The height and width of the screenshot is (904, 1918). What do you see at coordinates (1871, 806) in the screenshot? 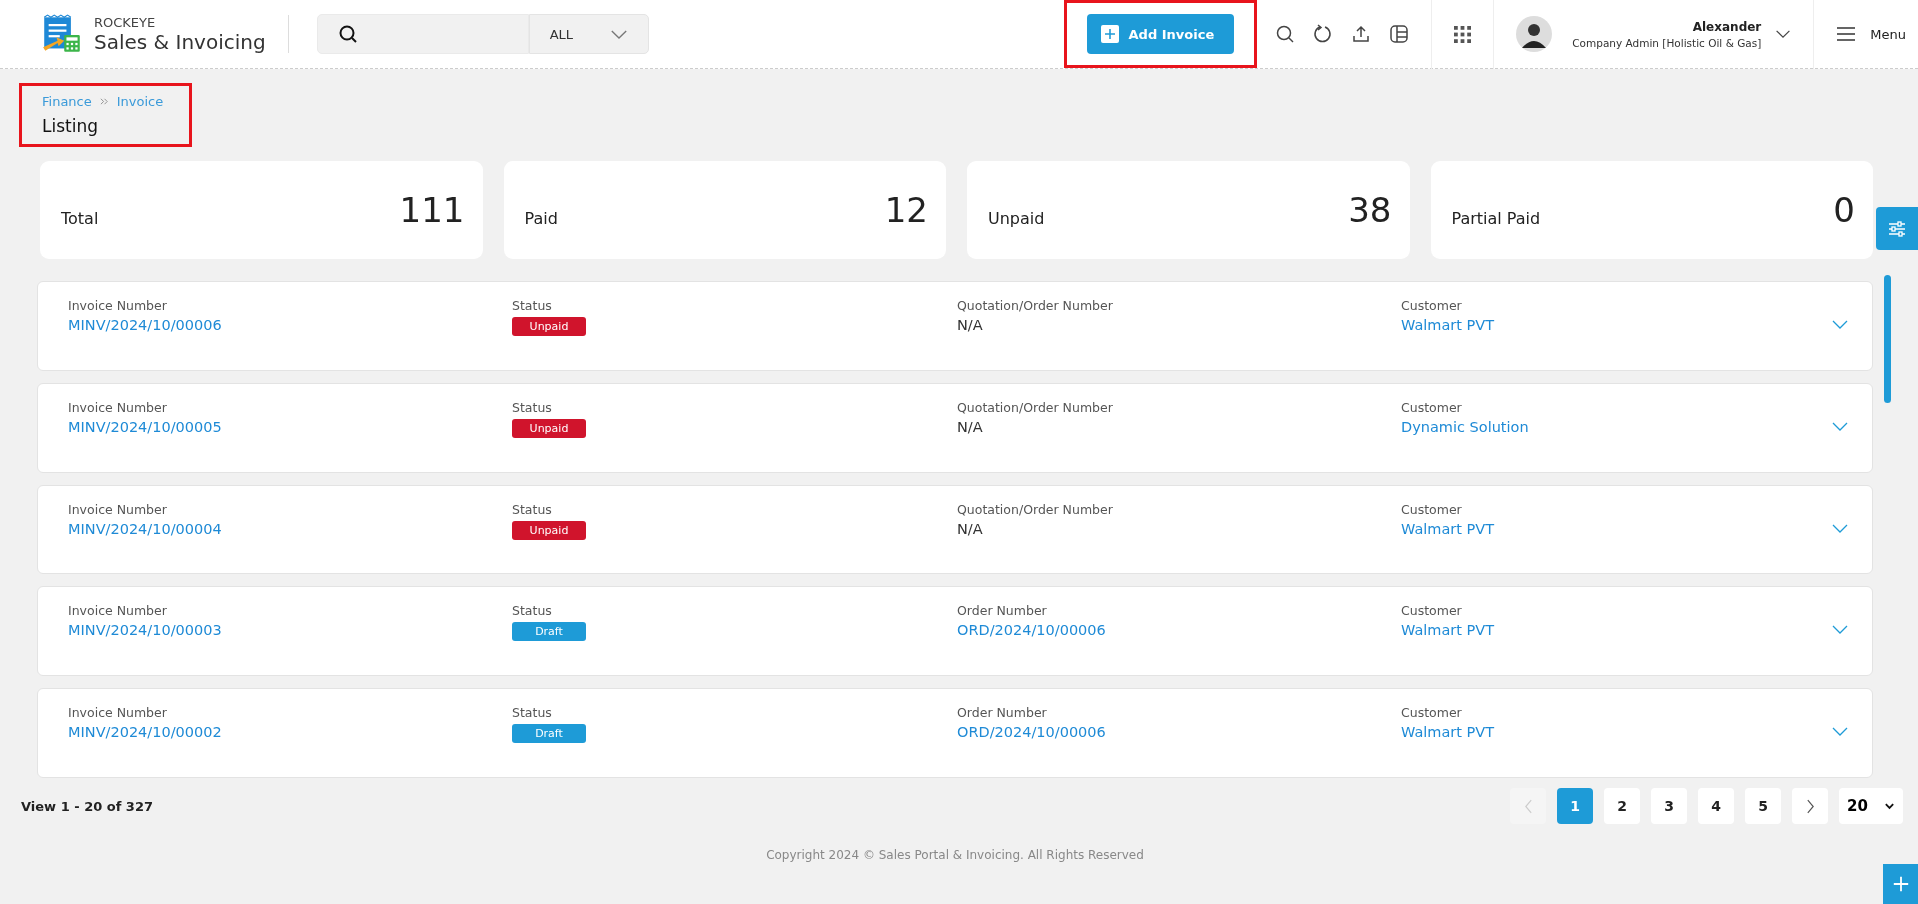
I see `page-size-dropdown: 20` at bounding box center [1871, 806].